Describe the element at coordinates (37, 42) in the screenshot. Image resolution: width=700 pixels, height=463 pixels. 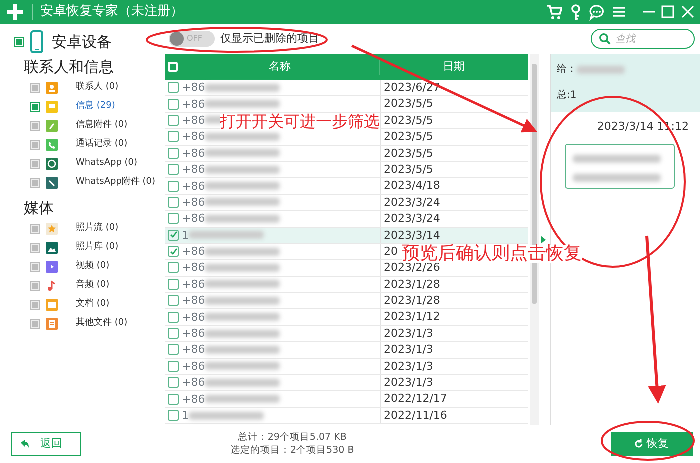
I see `phone-icon` at that location.